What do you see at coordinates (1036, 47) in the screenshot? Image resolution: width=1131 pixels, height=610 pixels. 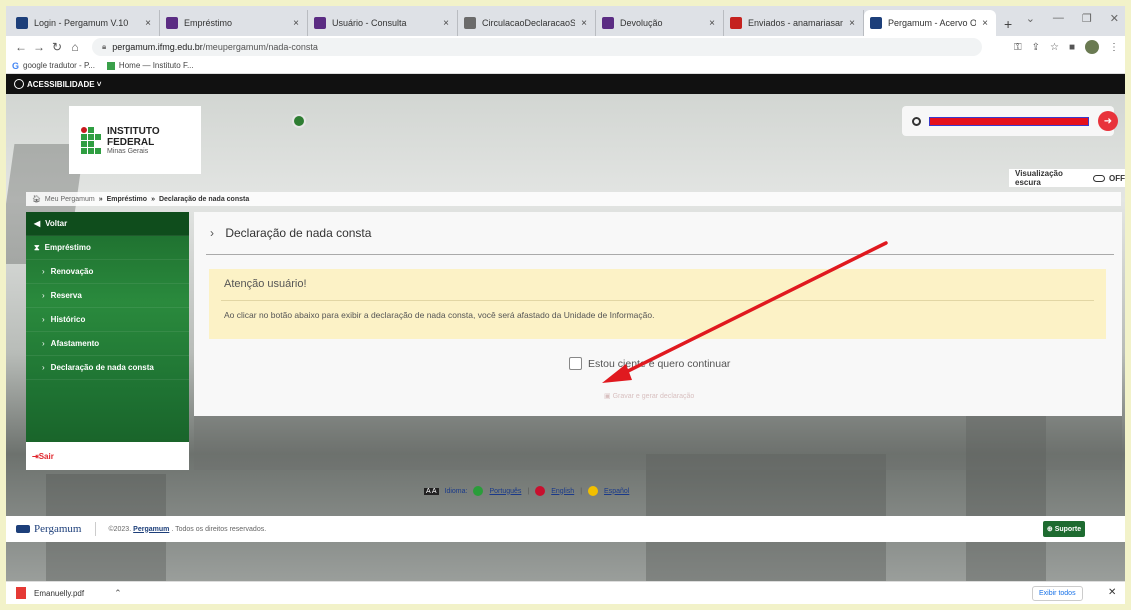 I see `share-icon: ⇪` at bounding box center [1036, 47].